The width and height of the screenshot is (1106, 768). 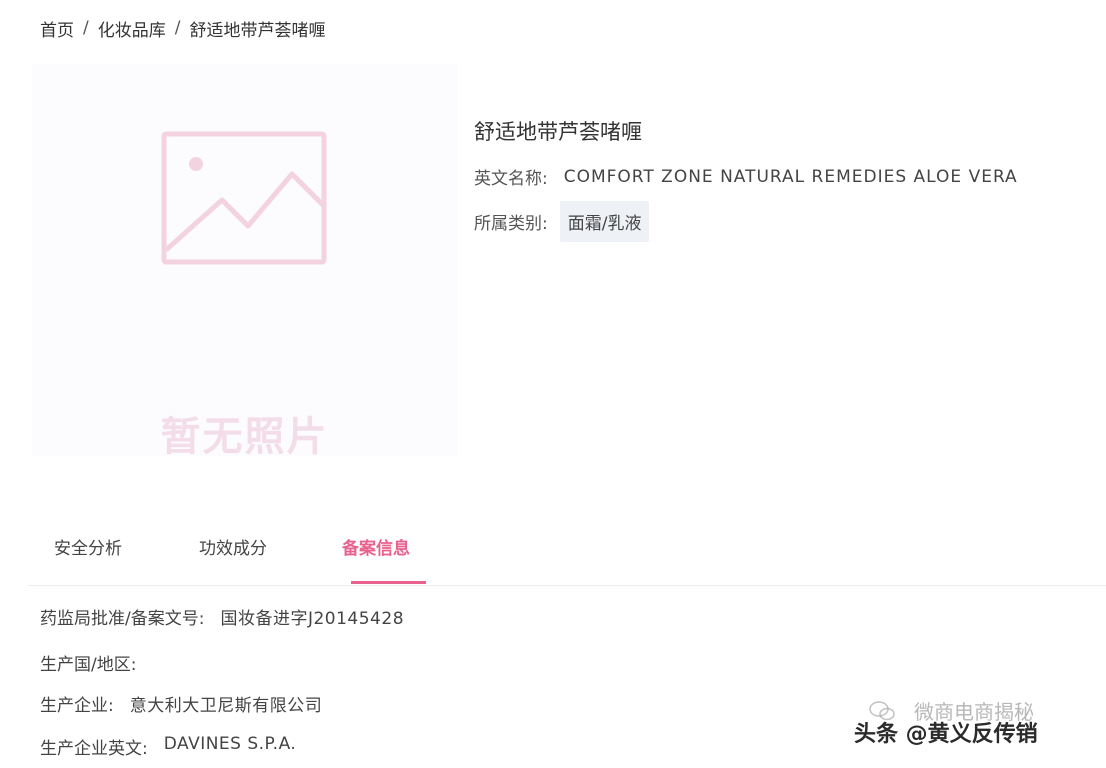 I want to click on category-tag: 面霜/乳液, so click(x=604, y=221).